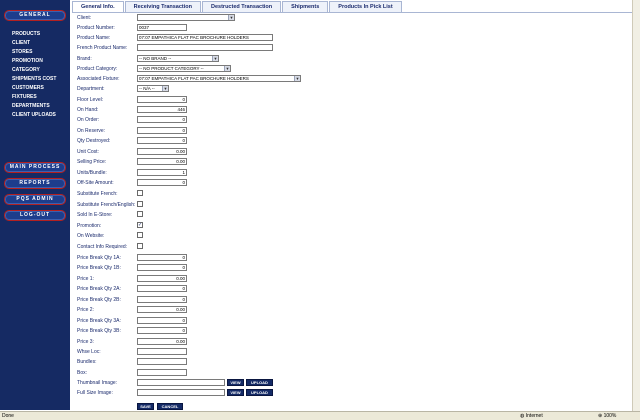  Describe the element at coordinates (140, 246) in the screenshot. I see `contact-info-required-checkbox` at that location.